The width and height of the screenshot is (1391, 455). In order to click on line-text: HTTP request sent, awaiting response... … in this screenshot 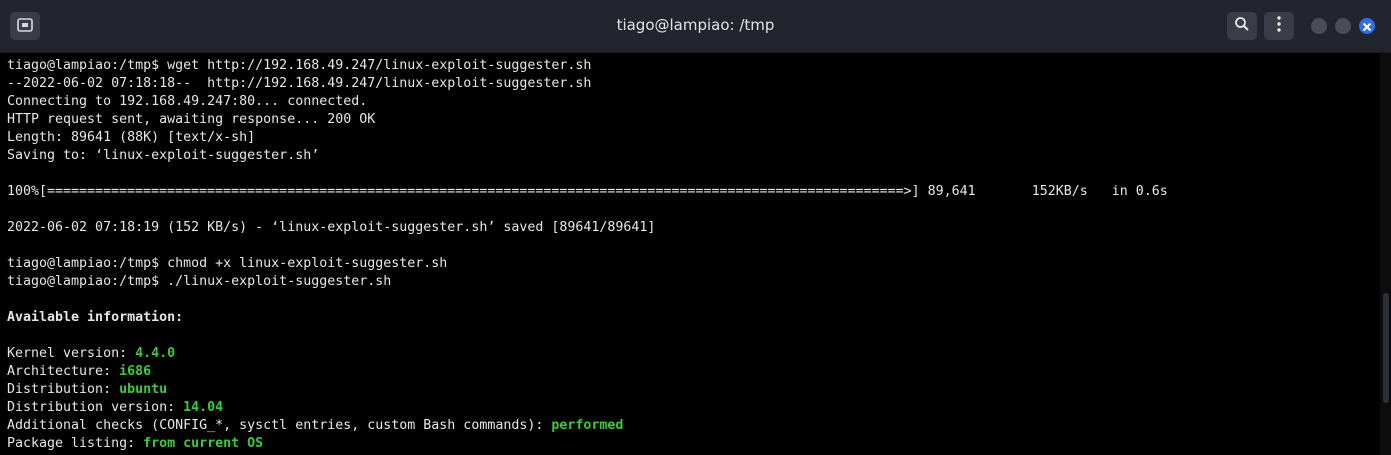, I will do `click(191, 119)`.